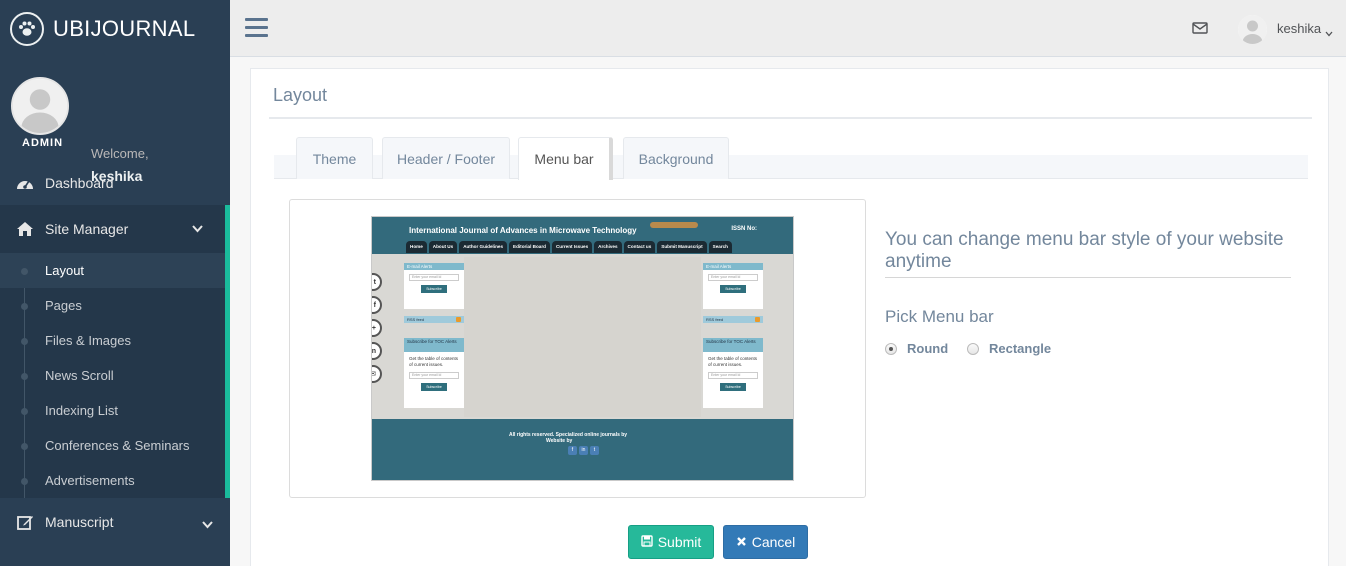 The width and height of the screenshot is (1346, 566). What do you see at coordinates (87, 229) in the screenshot?
I see `sidebar-item-label: Site Manager` at bounding box center [87, 229].